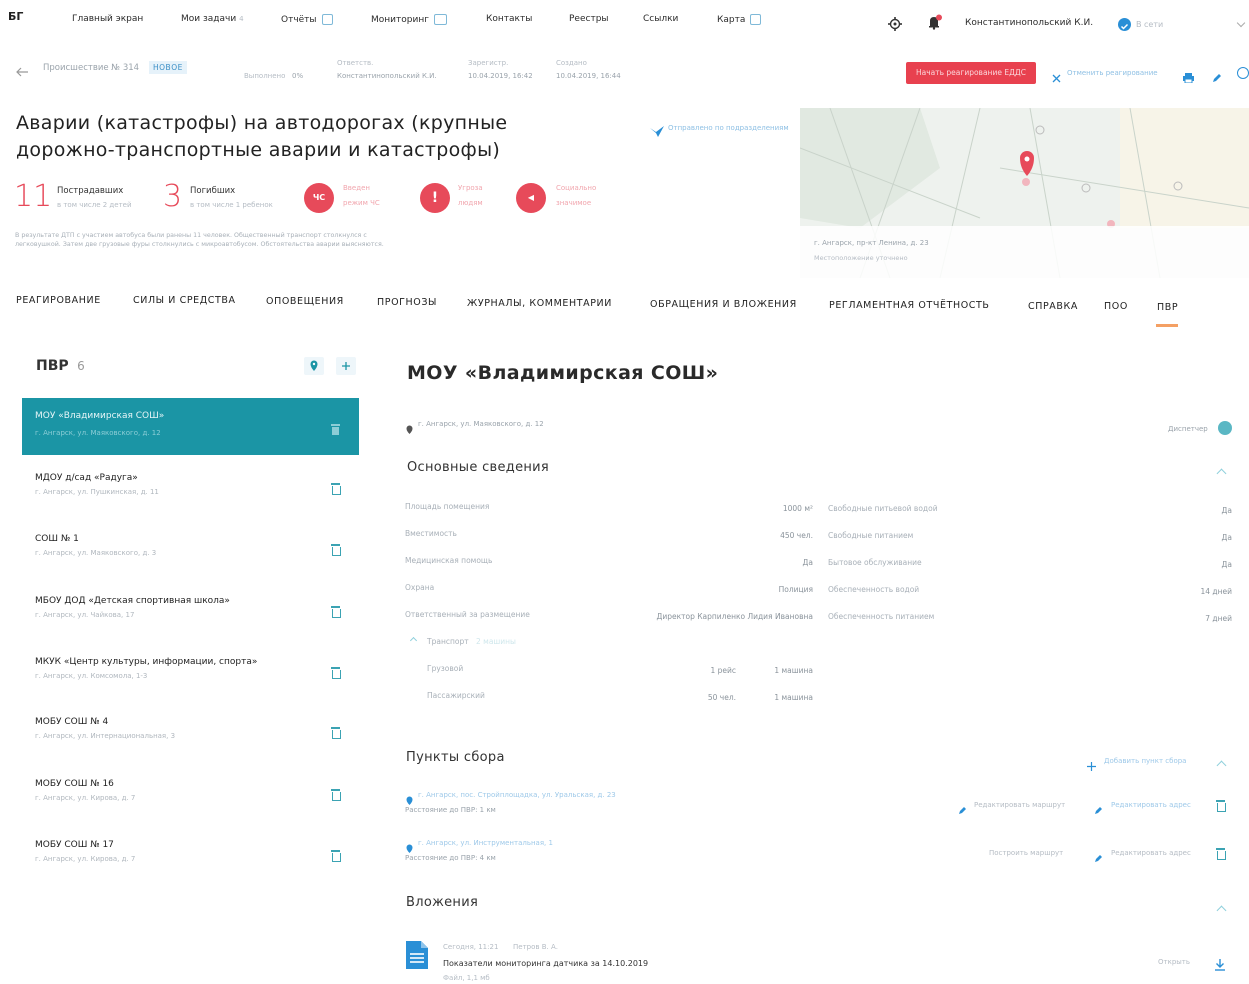 The height and width of the screenshot is (984, 1249). What do you see at coordinates (15, 16) in the screenshot?
I see `app-logo: БГ` at bounding box center [15, 16].